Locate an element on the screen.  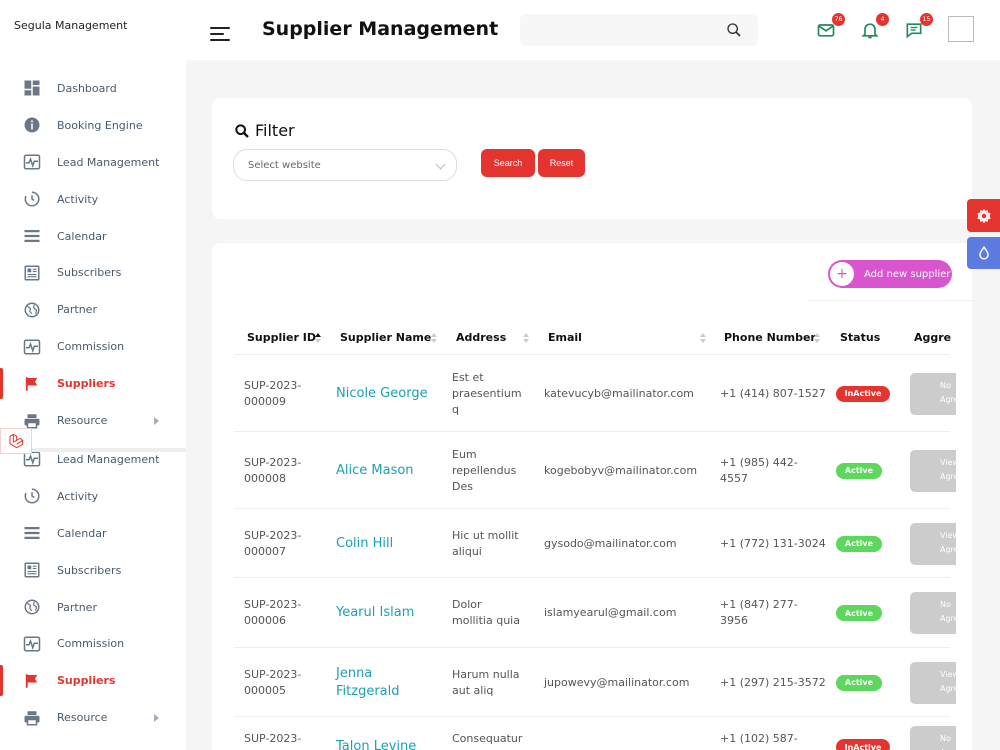
search-input is located at coordinates (615, 30).